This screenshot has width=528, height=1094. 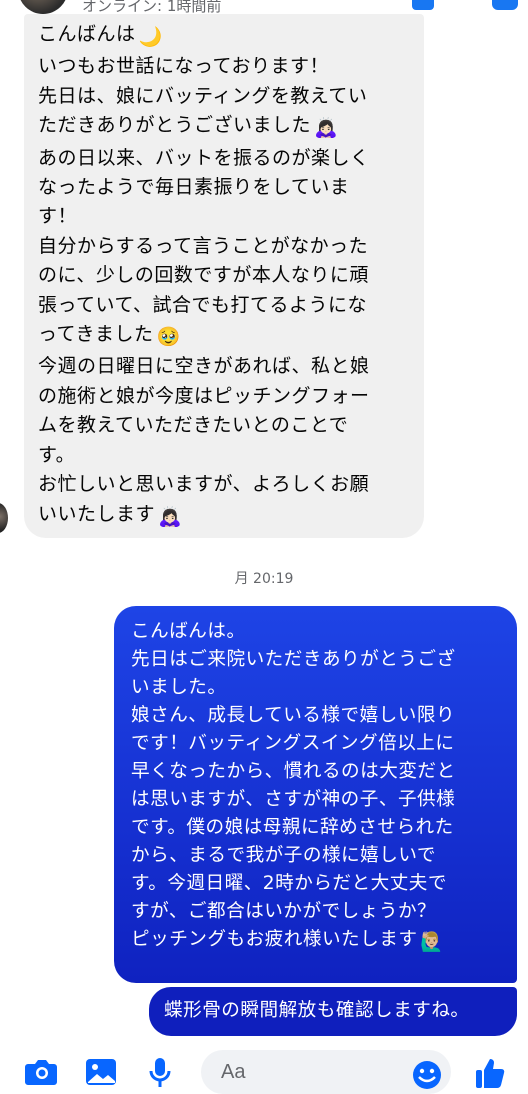 I want to click on message-line: いいたします 🙇🏻‍♀️, so click(x=231, y=516).